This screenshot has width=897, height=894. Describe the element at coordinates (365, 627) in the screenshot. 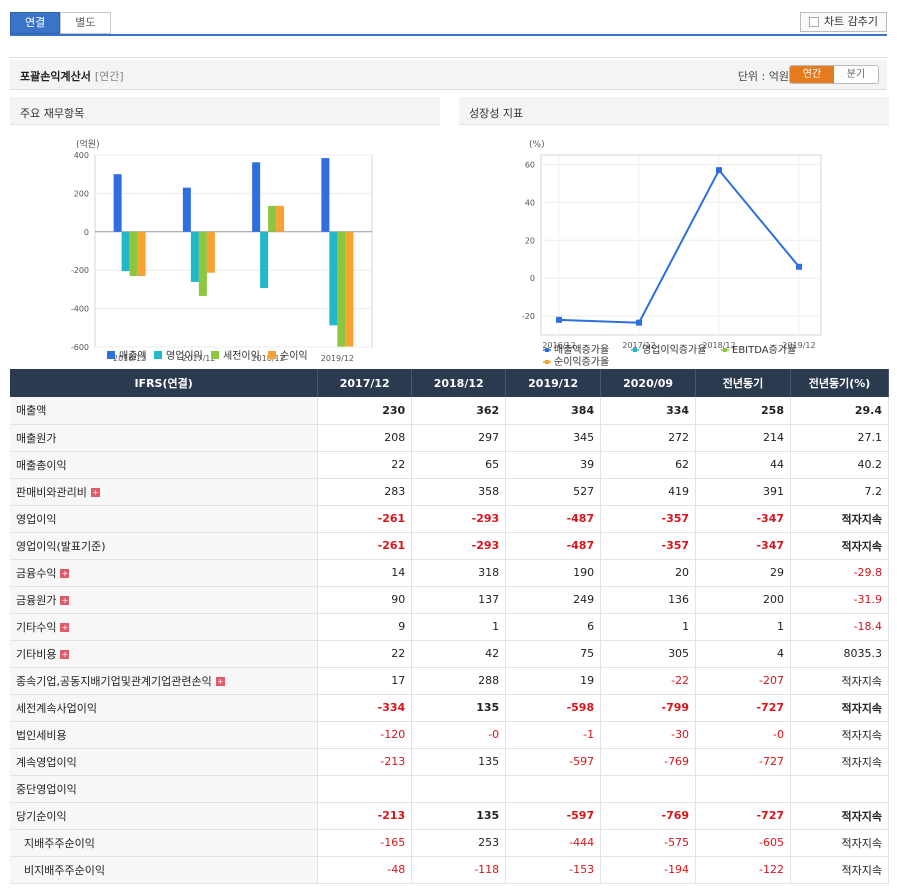

I see `cell-value: 9` at that location.